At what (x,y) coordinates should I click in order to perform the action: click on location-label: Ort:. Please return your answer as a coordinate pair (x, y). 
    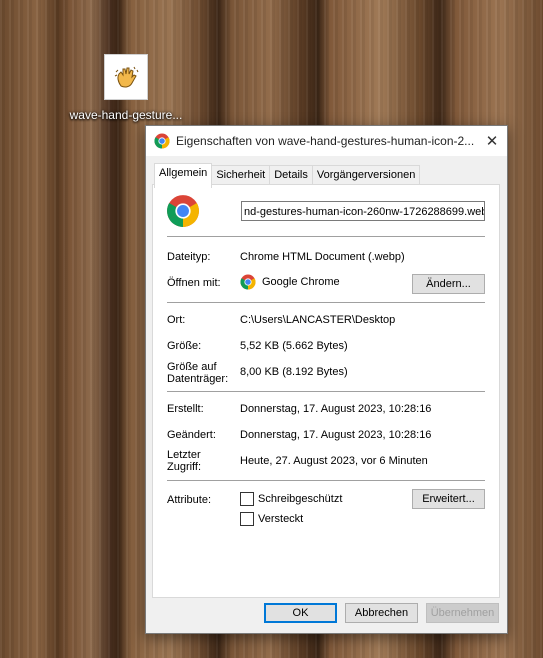
    Looking at the image, I should click on (176, 320).